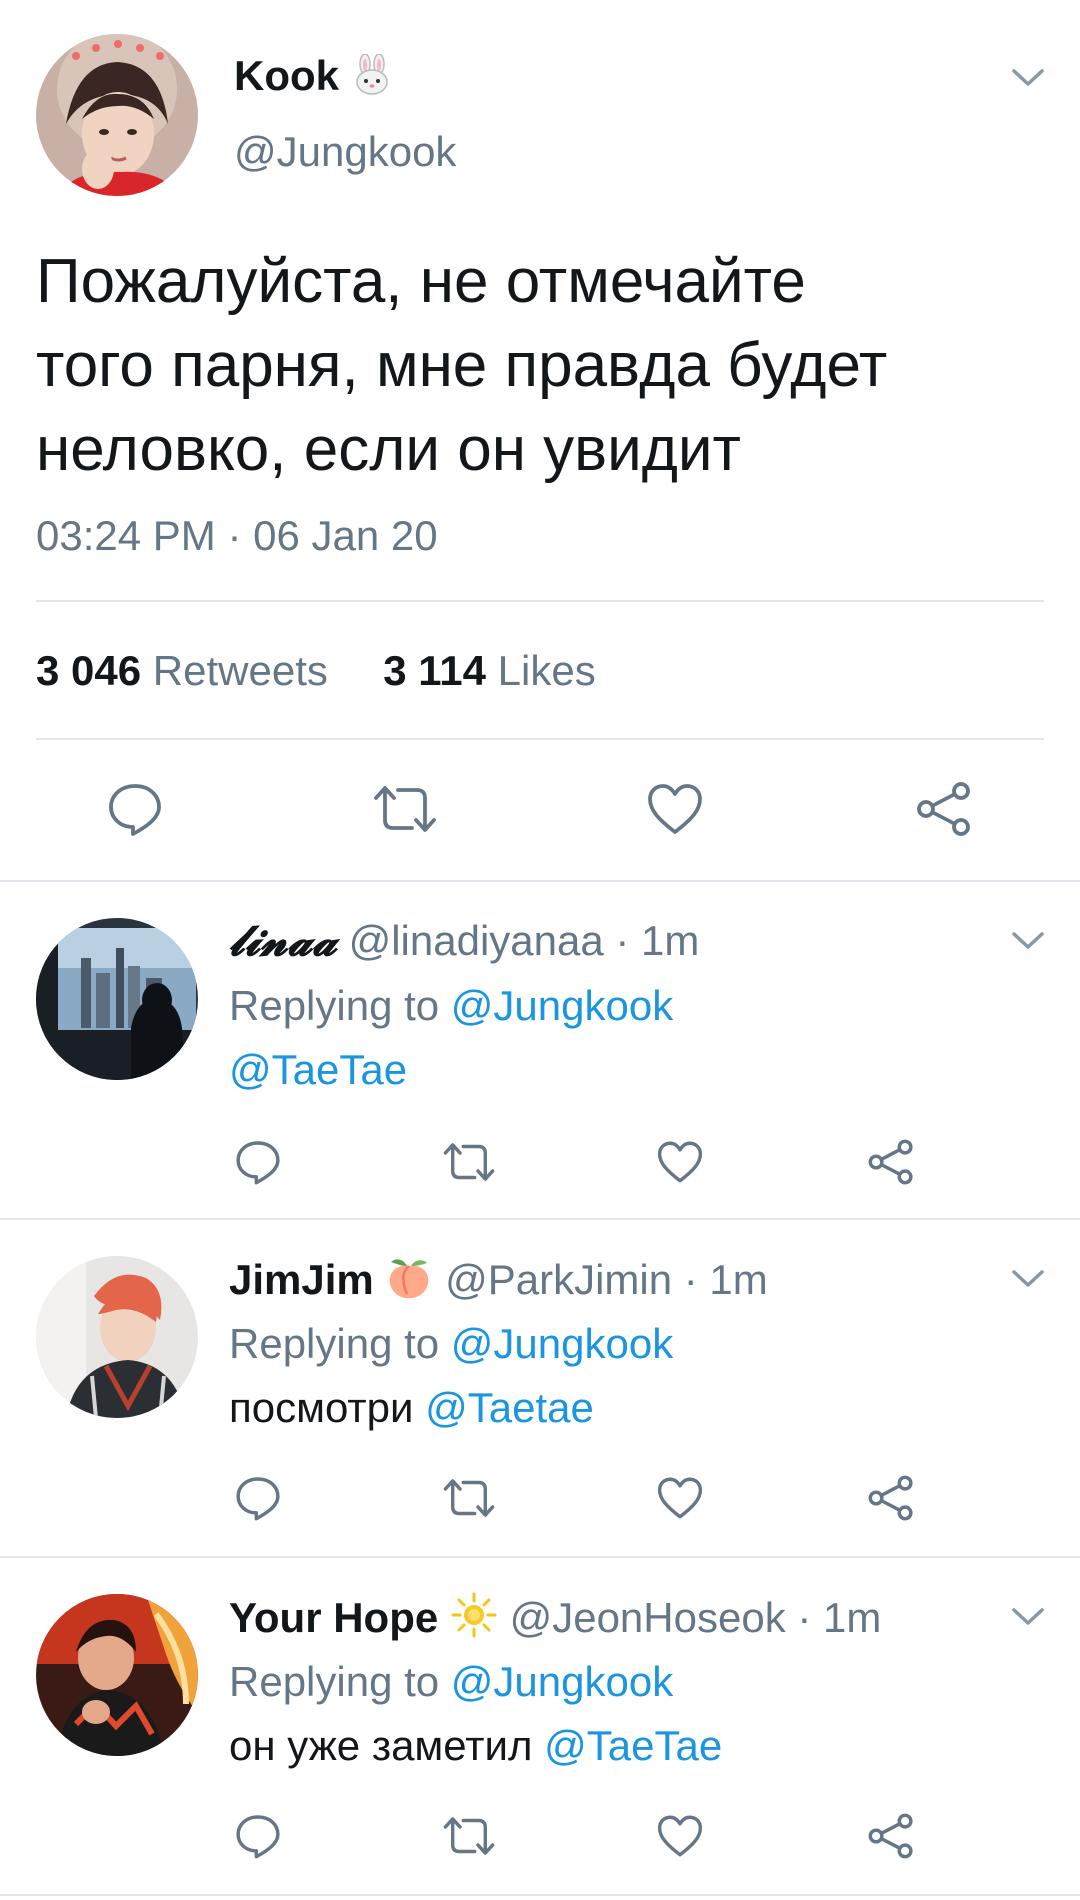 The width and height of the screenshot is (1080, 1900). What do you see at coordinates (476, 940) in the screenshot?
I see `author-handle: @linadiyanaa` at bounding box center [476, 940].